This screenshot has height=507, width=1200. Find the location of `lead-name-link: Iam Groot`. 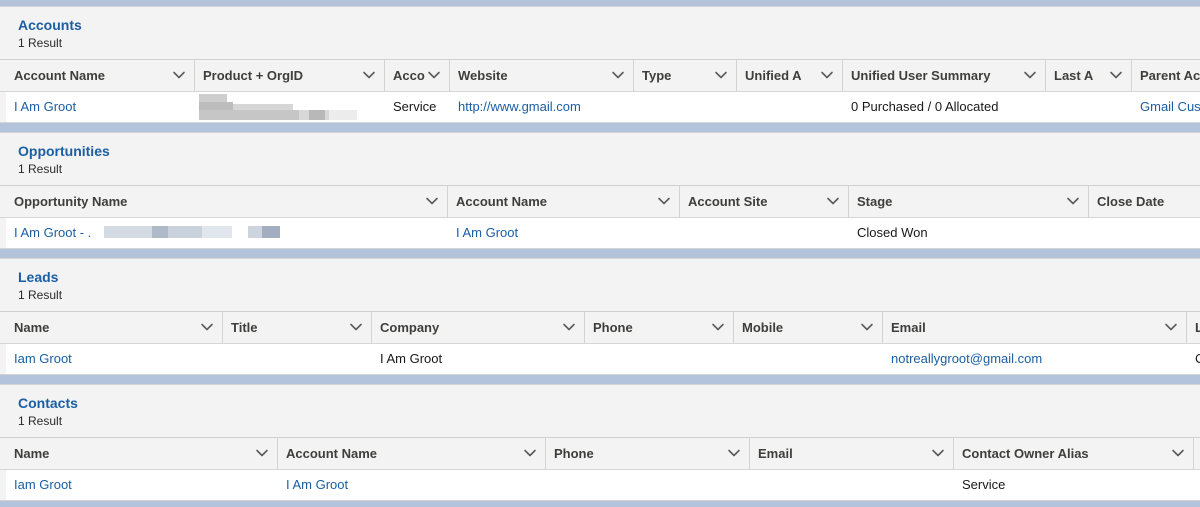

lead-name-link: Iam Groot is located at coordinates (43, 359).